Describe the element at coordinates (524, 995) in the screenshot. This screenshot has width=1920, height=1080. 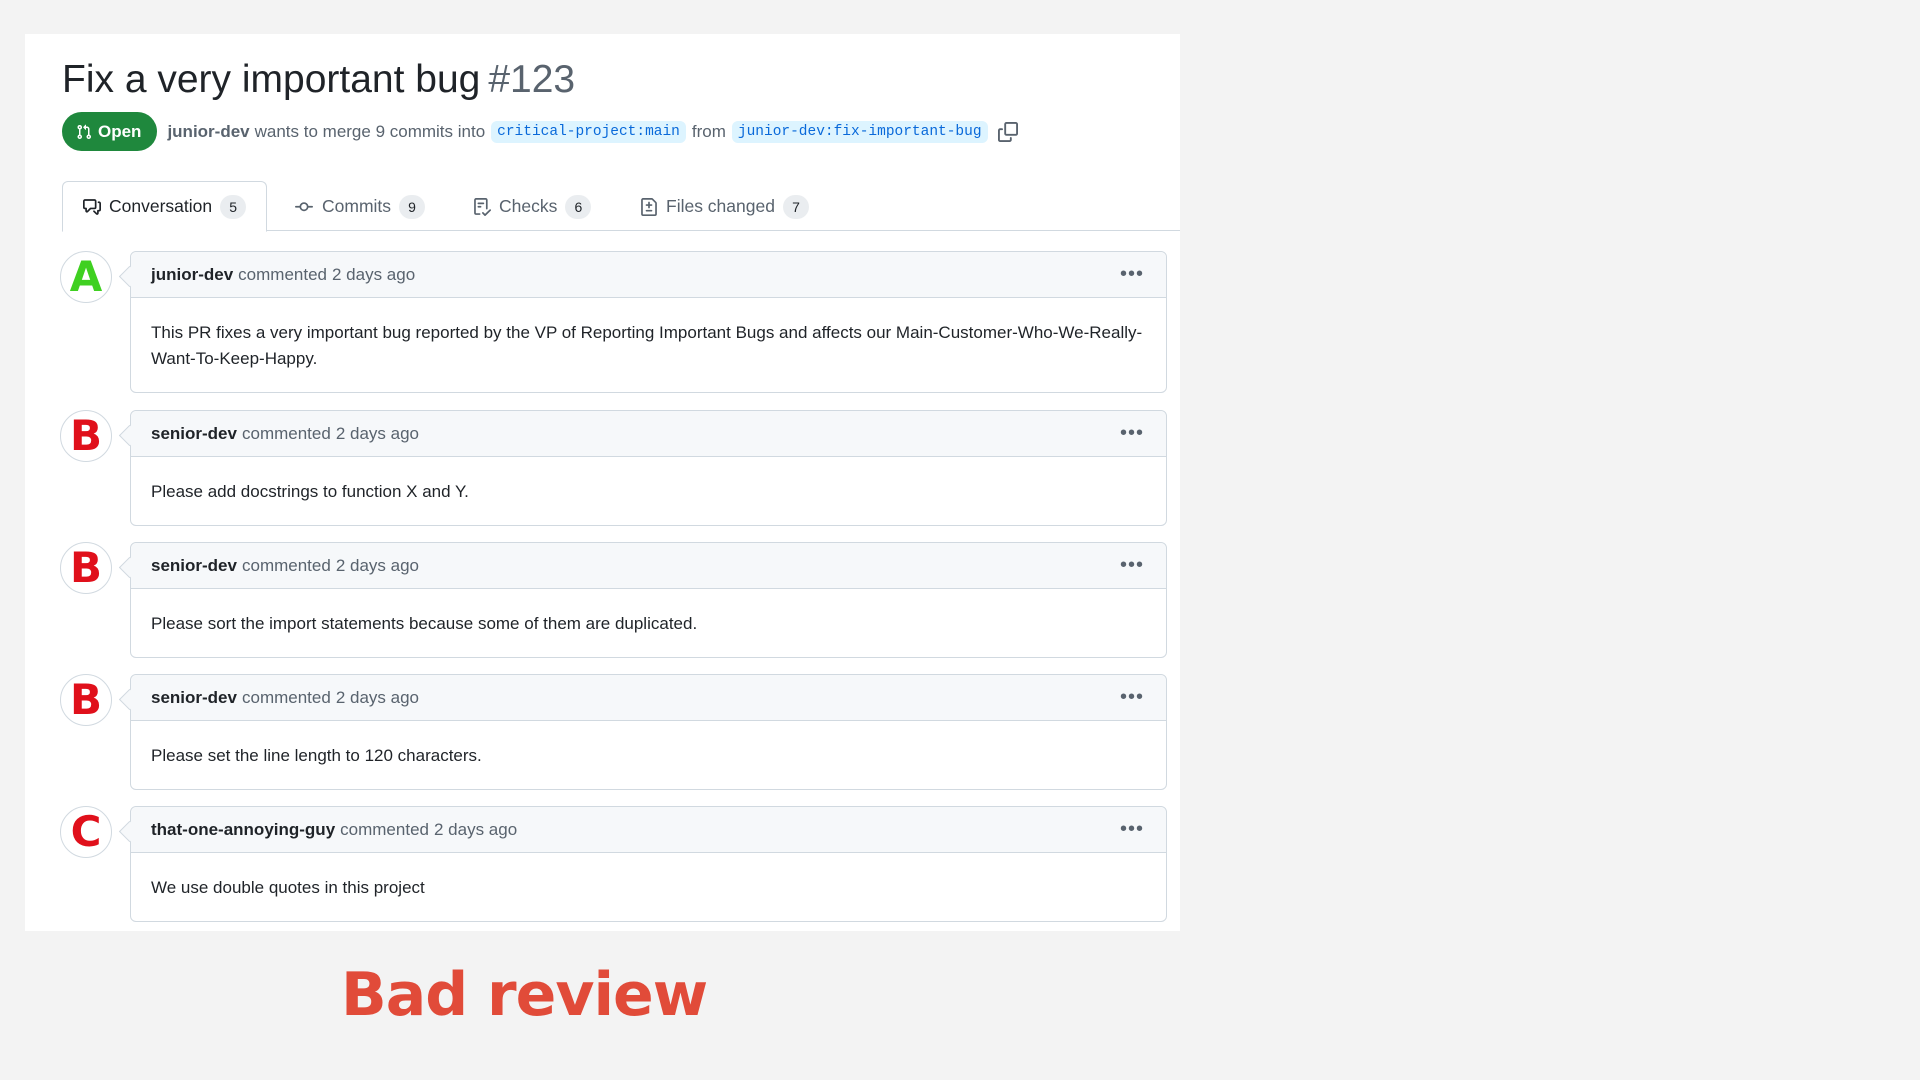
I see `slide-caption: Bad review` at that location.